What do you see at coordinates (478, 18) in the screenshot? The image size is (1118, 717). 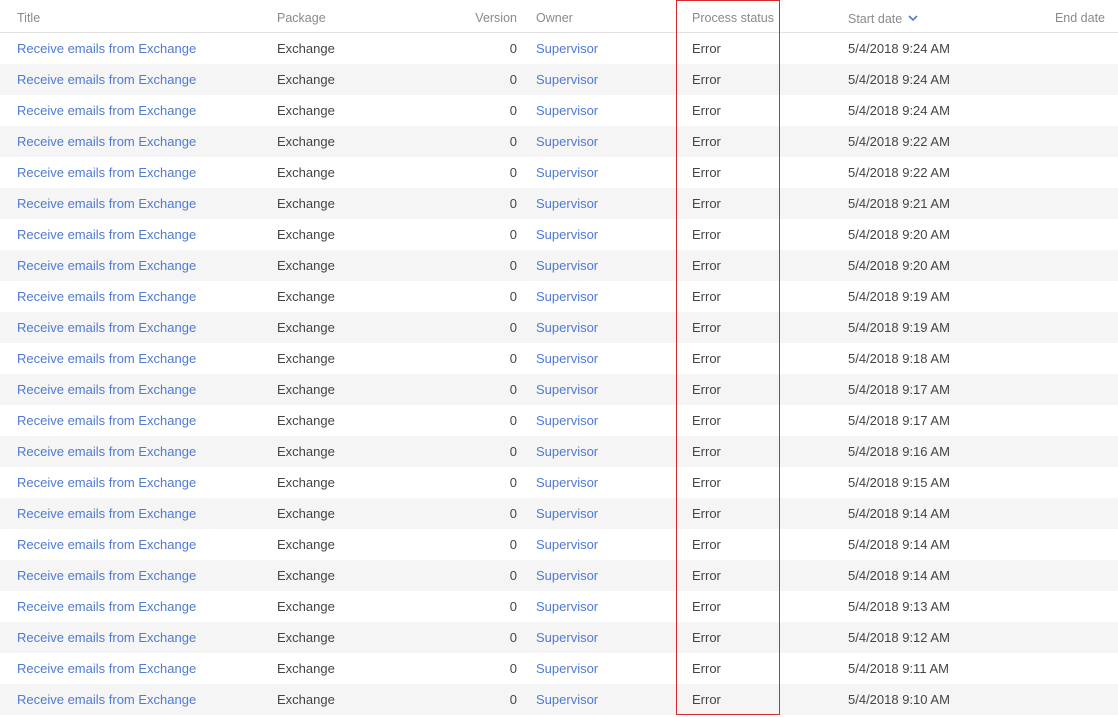 I see `column-header-version: Version` at bounding box center [478, 18].